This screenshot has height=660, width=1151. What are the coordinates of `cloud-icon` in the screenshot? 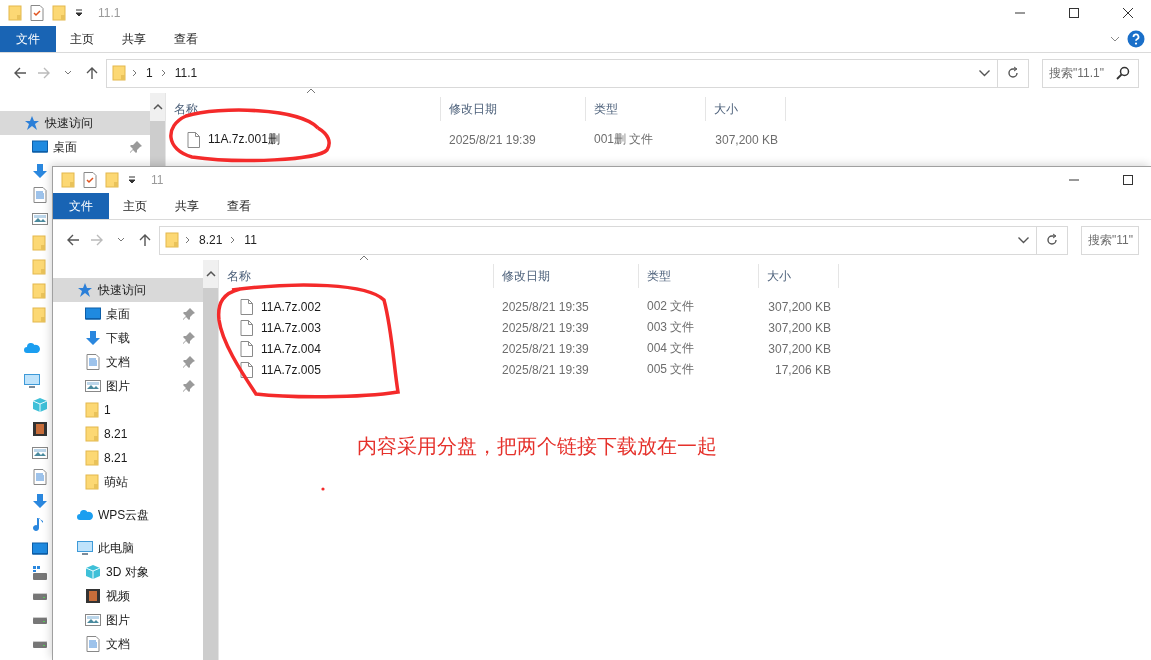 It's located at (85, 515).